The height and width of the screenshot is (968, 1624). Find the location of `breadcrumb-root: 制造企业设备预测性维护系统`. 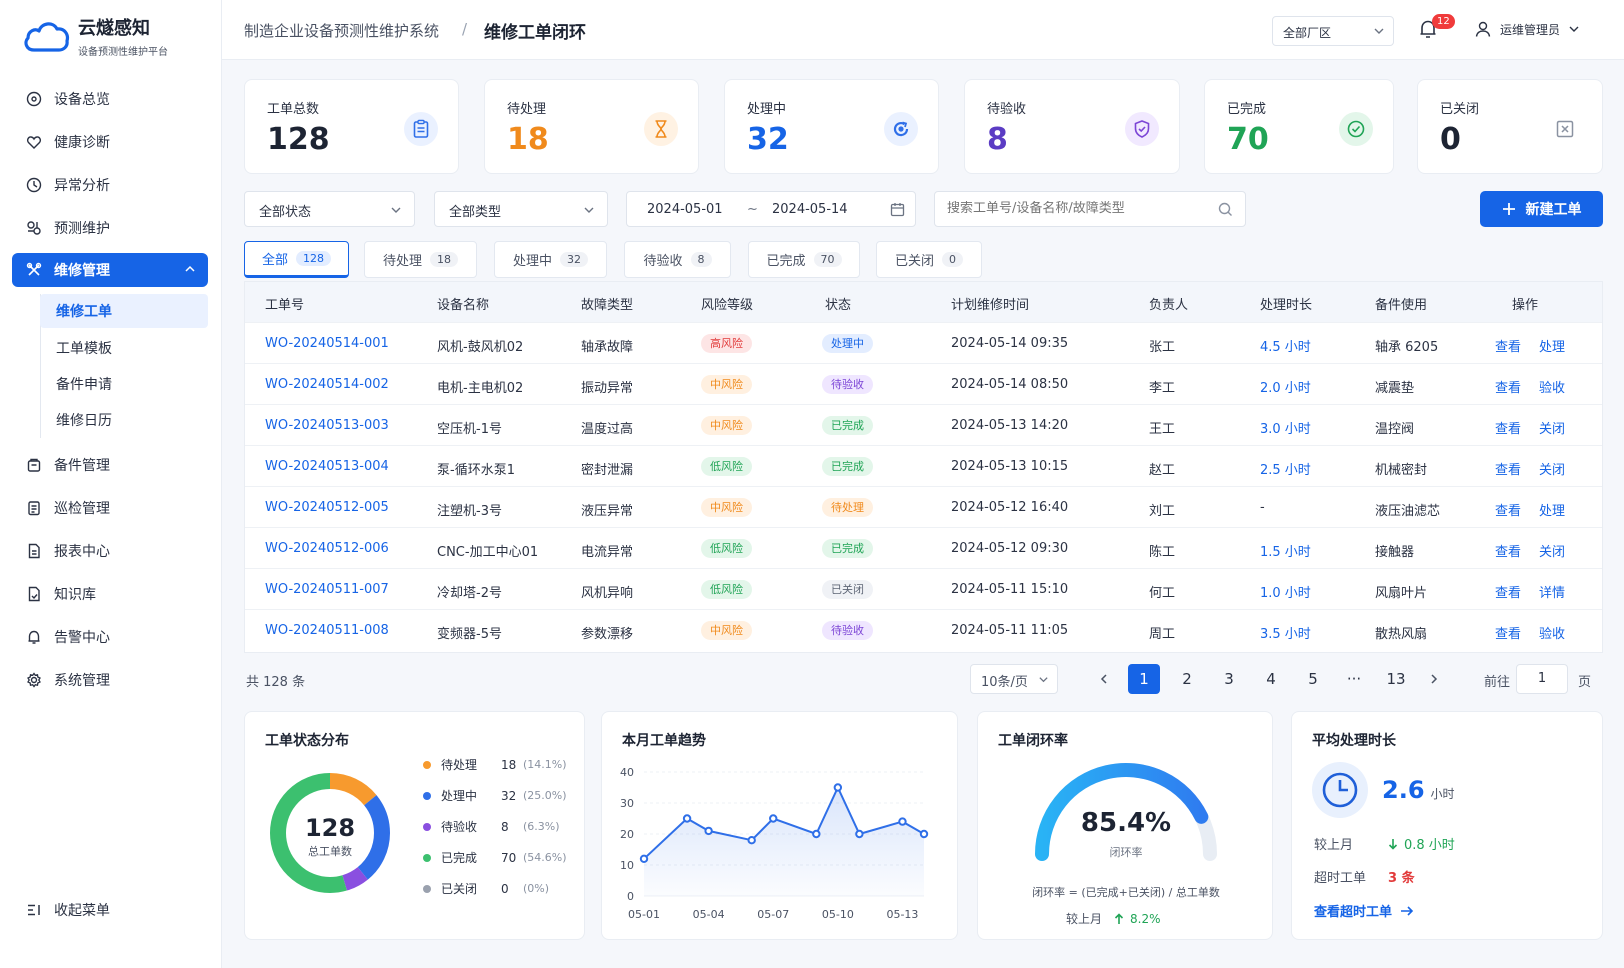

breadcrumb-root: 制造企业设备预测性维护系统 is located at coordinates (341, 30).